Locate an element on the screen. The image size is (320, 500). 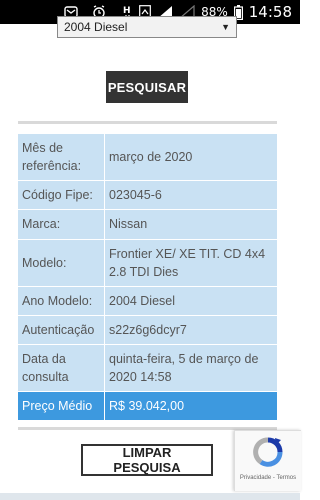
row-value: 023045-6 is located at coordinates (190, 195).